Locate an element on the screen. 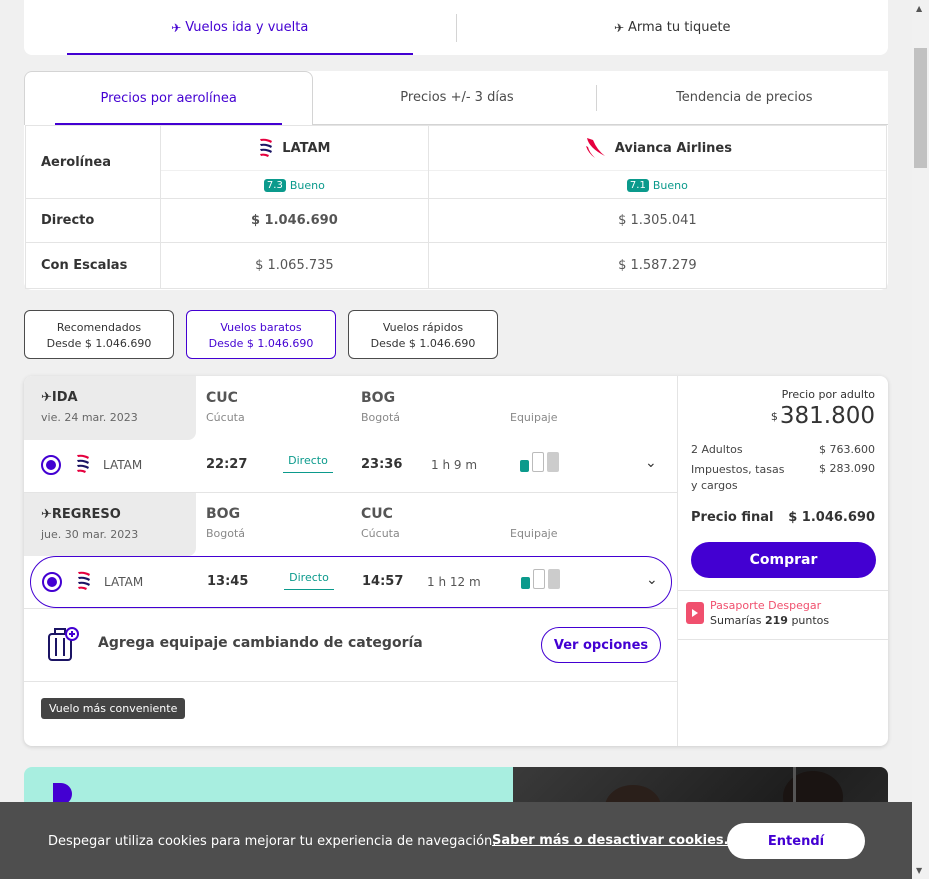 This screenshot has width=929, height=879. outbound-origin-code: CUC is located at coordinates (222, 398).